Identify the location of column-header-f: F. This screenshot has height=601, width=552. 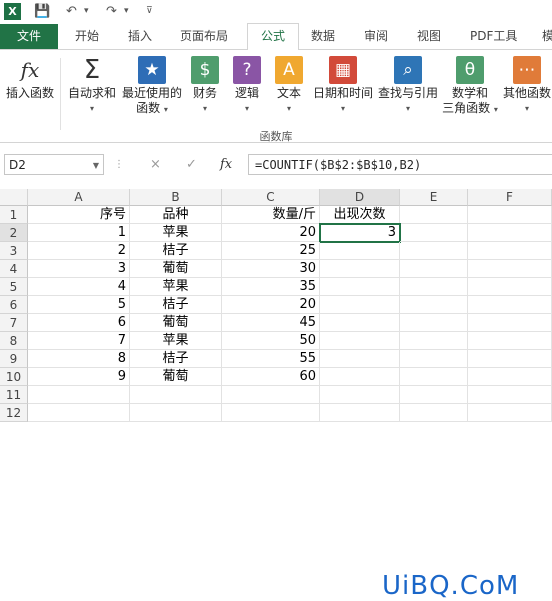
(510, 197).